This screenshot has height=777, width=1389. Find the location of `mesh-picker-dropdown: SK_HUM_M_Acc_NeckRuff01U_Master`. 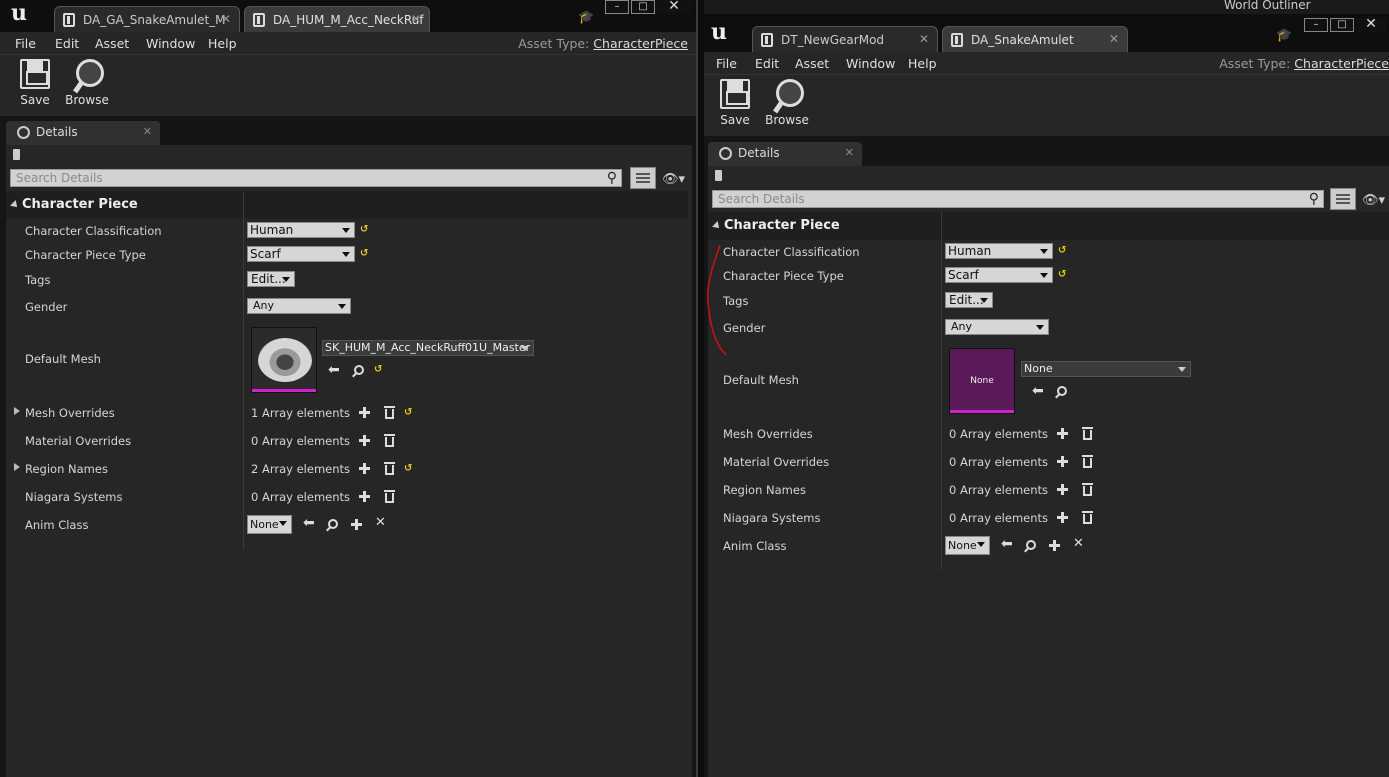

mesh-picker-dropdown: SK_HUM_M_Acc_NeckRuff01U_Master is located at coordinates (428, 348).